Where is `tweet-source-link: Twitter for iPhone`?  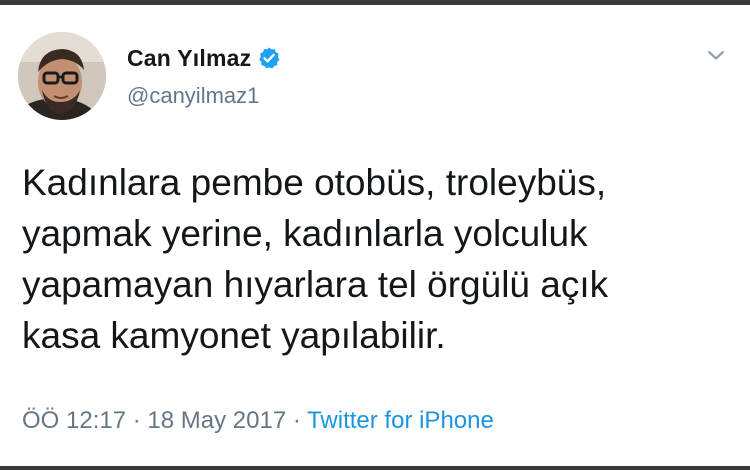
tweet-source-link: Twitter for iPhone is located at coordinates (400, 420).